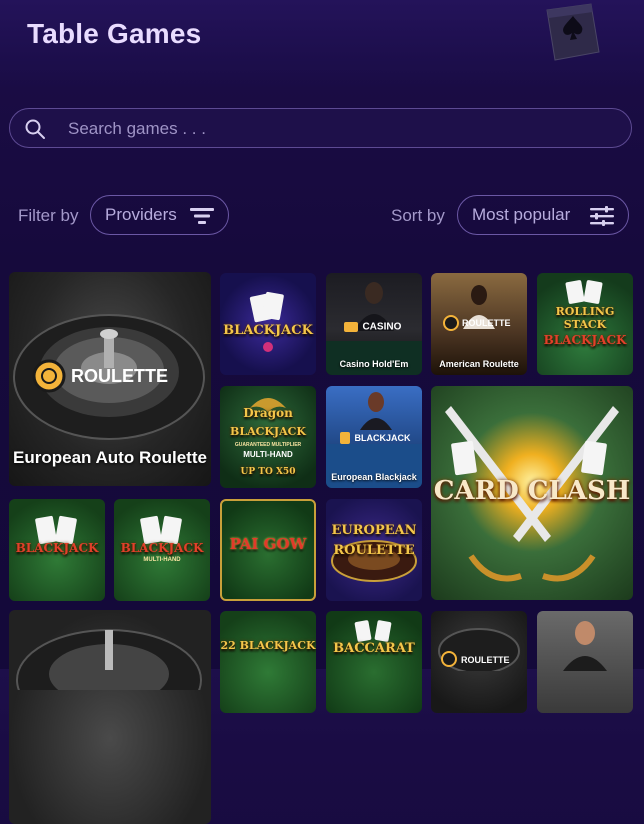  Describe the element at coordinates (374, 364) in the screenshot. I see `game-title: Casino Hold'Em` at that location.